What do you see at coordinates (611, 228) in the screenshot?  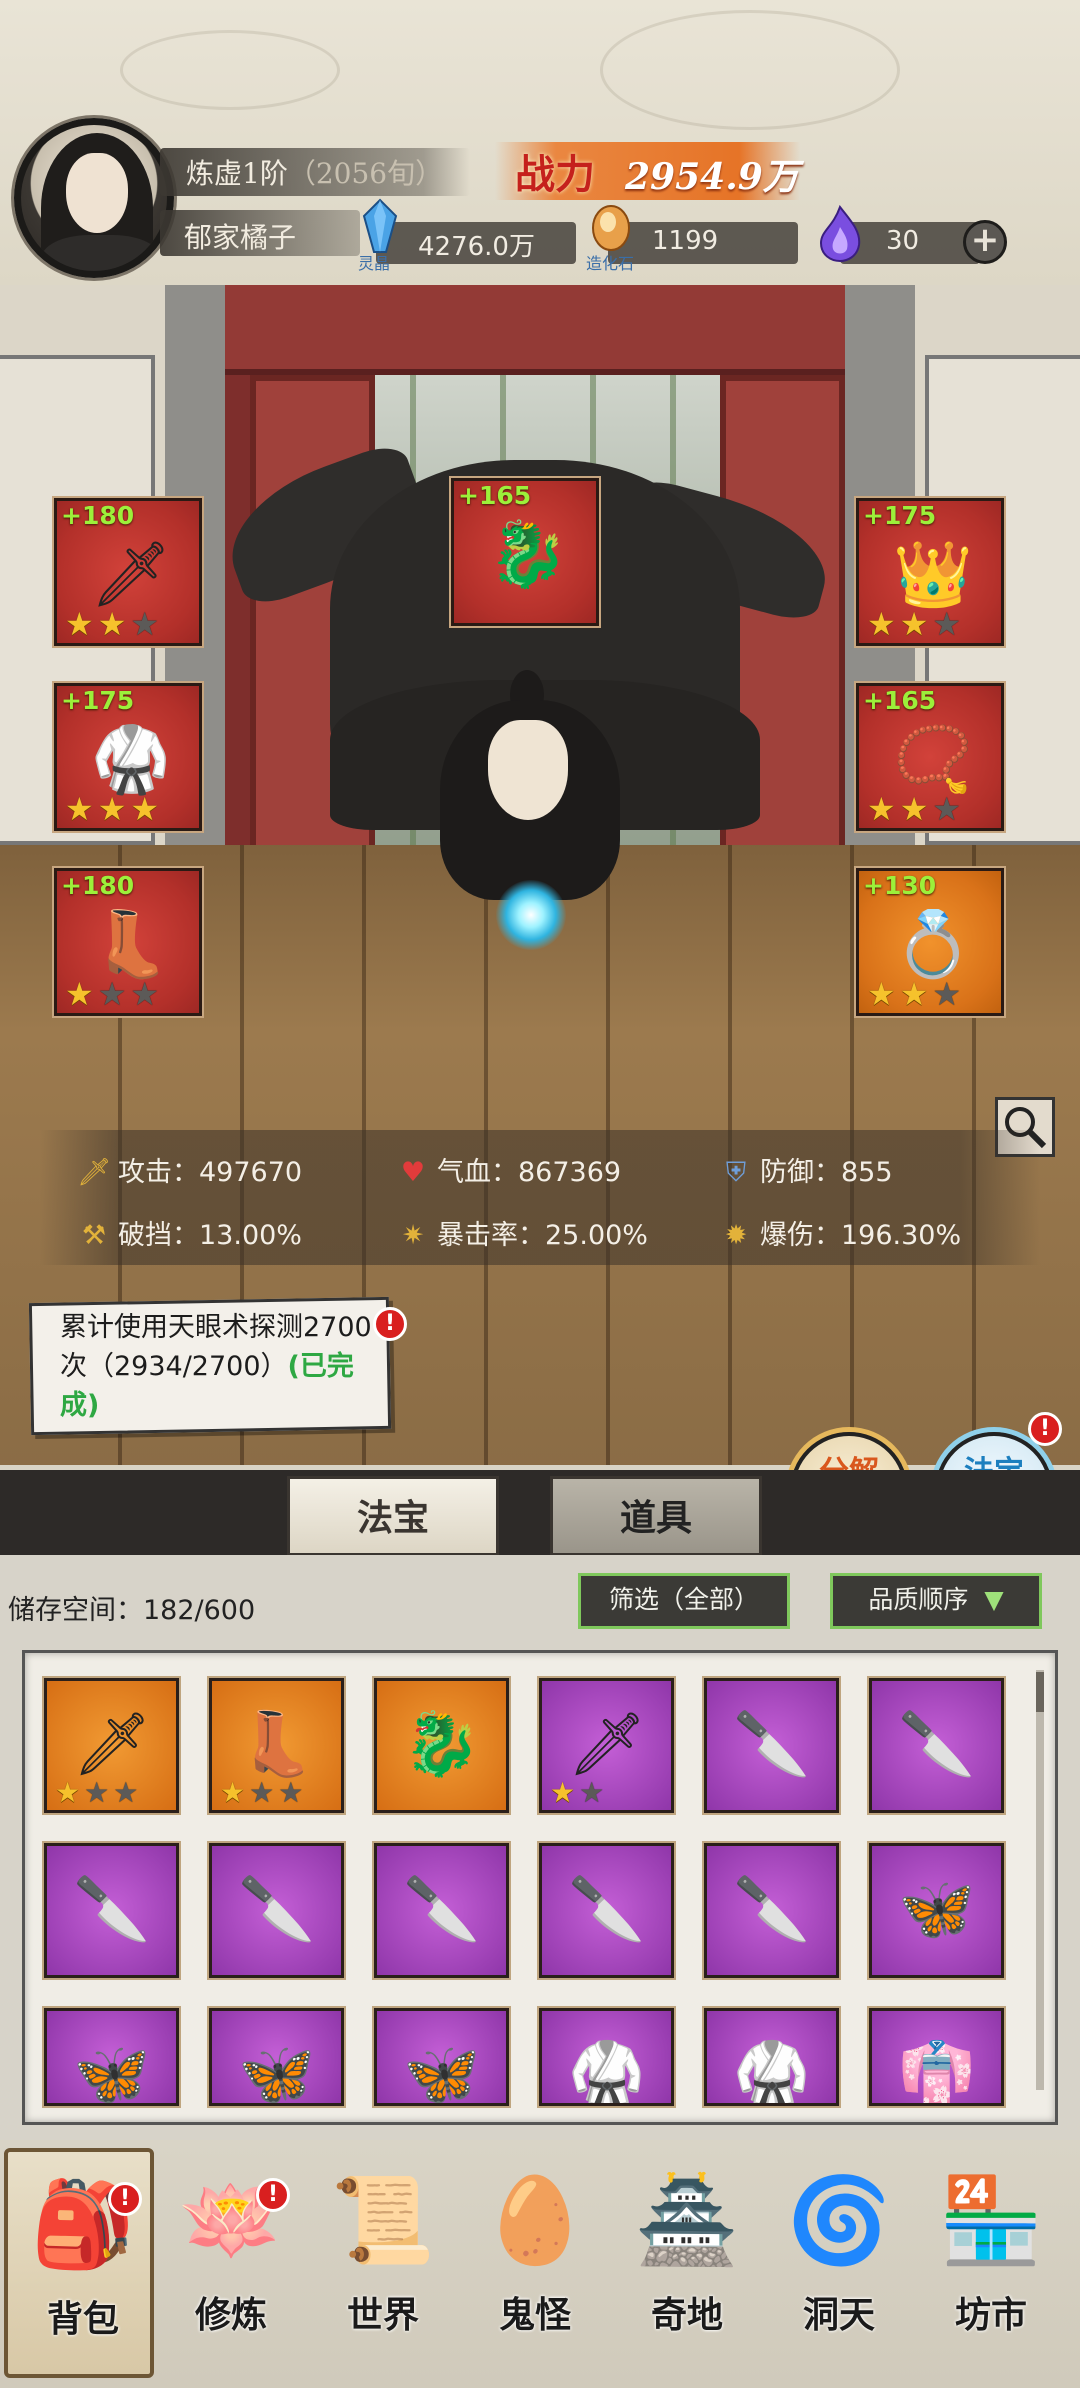 I see `creation-stone-icon` at bounding box center [611, 228].